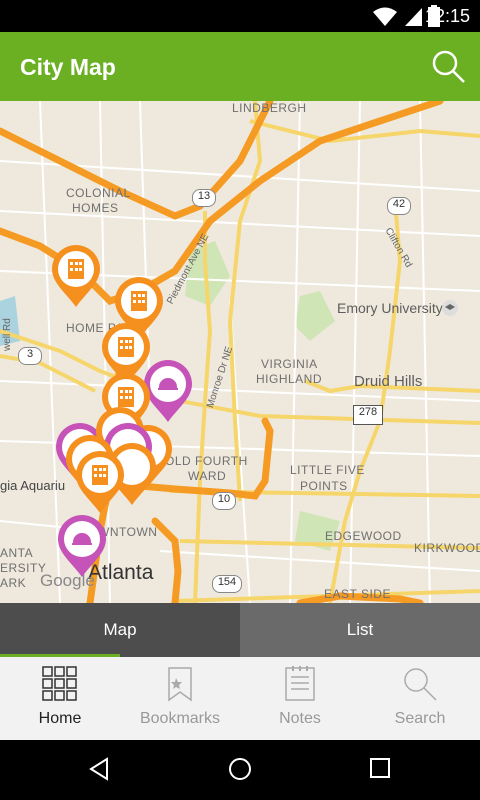 This screenshot has width=480, height=800. Describe the element at coordinates (368, 415) in the screenshot. I see `route-shield: 278` at that location.